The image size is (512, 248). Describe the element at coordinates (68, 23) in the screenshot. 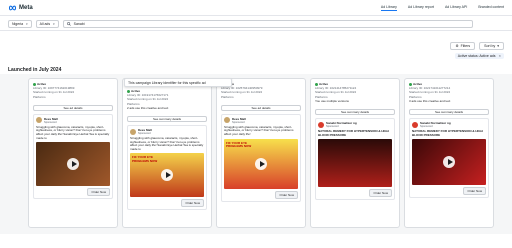

I see `search-icon` at that location.